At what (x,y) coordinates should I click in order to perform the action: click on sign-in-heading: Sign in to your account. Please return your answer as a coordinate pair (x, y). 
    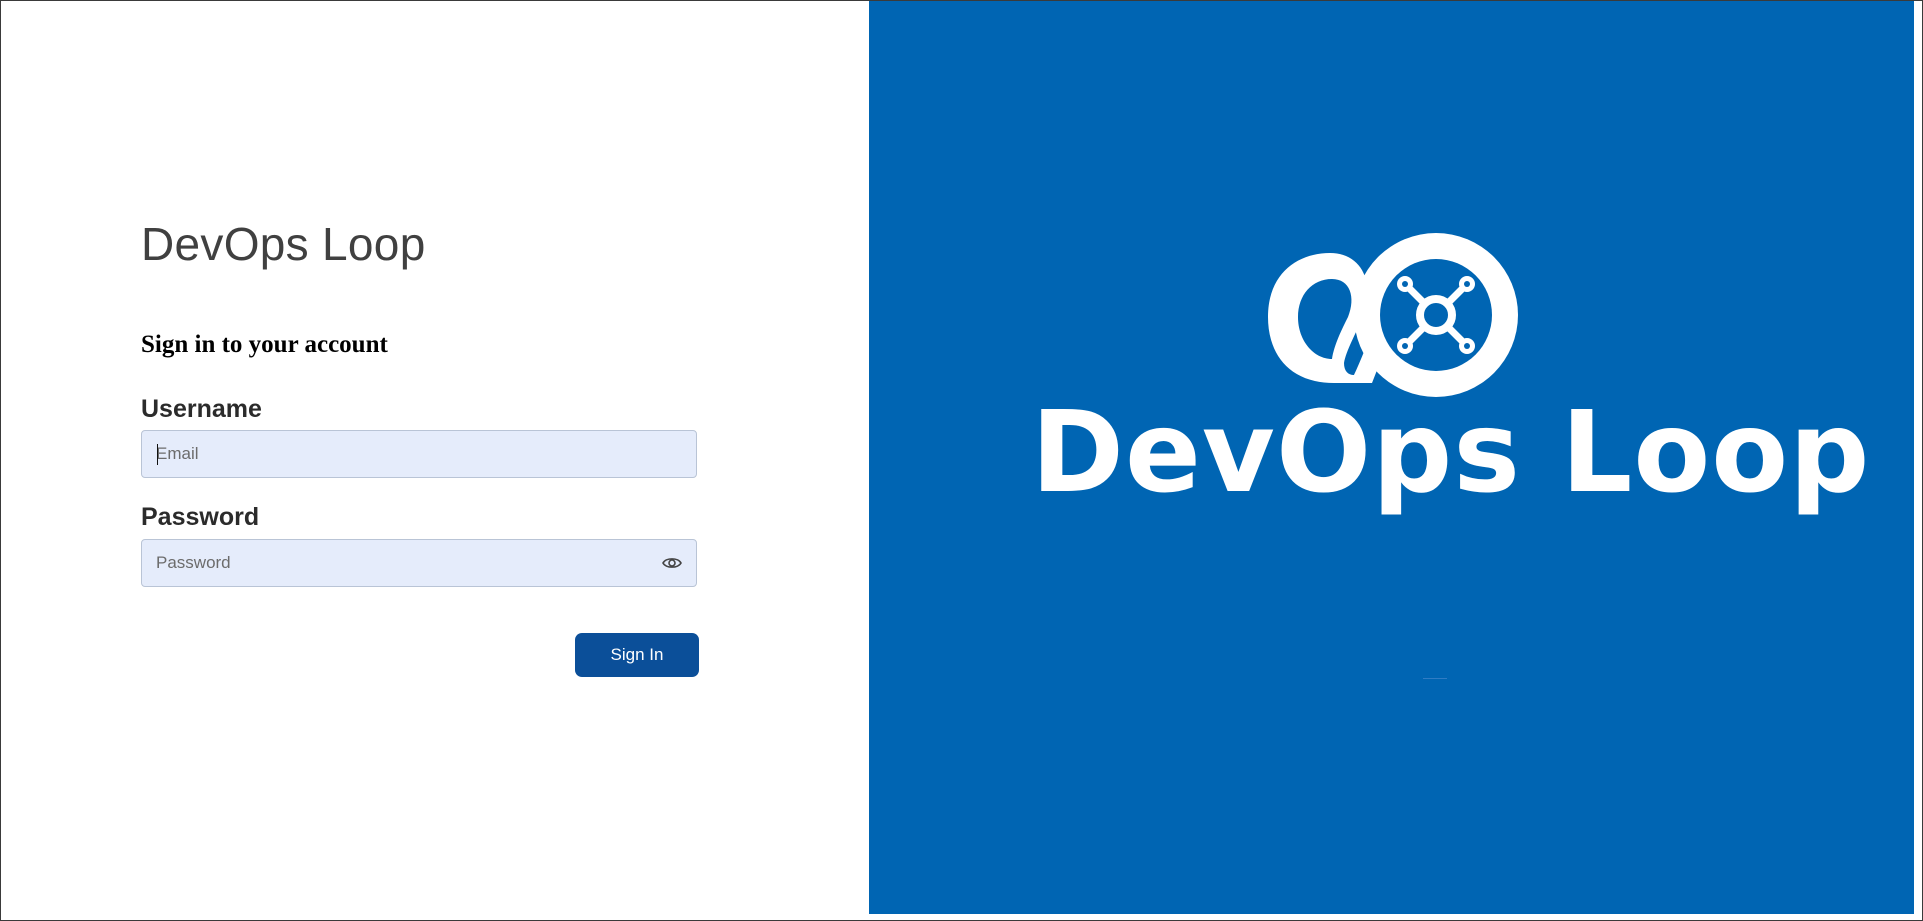
    Looking at the image, I should click on (264, 344).